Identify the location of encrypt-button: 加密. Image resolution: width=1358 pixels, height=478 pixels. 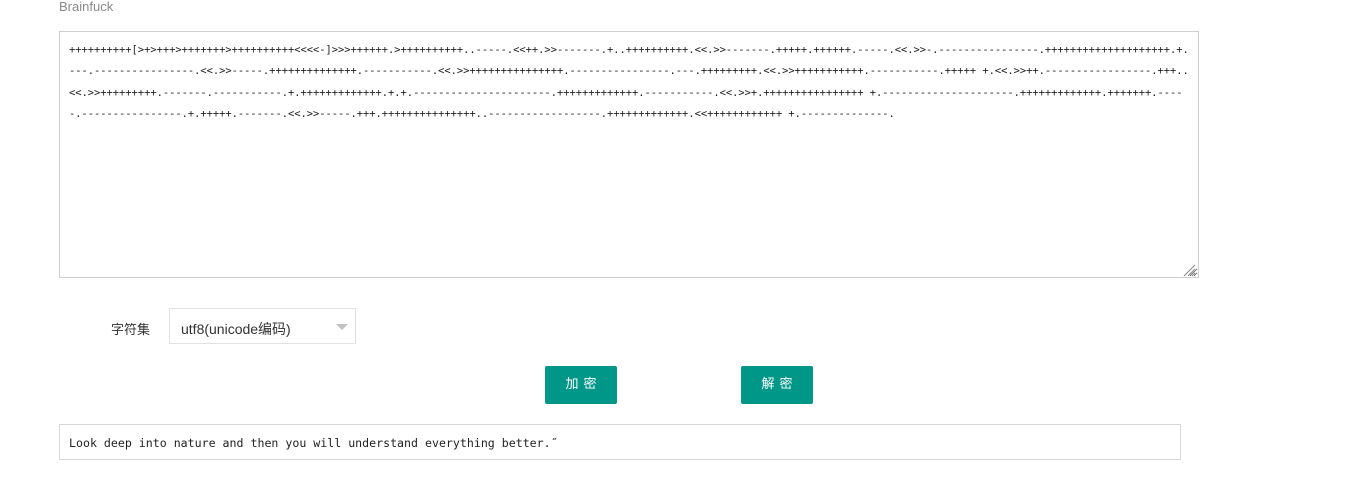
(581, 385).